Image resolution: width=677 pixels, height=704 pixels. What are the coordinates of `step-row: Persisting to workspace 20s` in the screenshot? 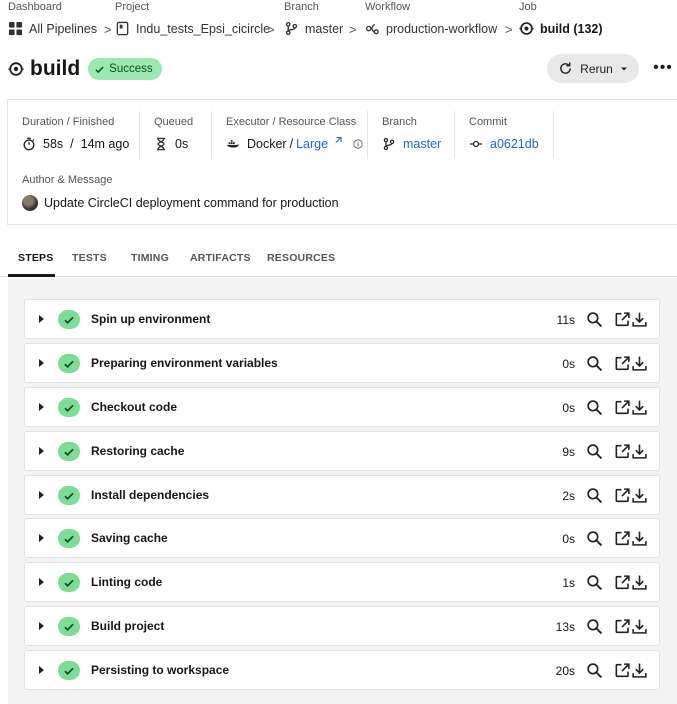 It's located at (342, 670).